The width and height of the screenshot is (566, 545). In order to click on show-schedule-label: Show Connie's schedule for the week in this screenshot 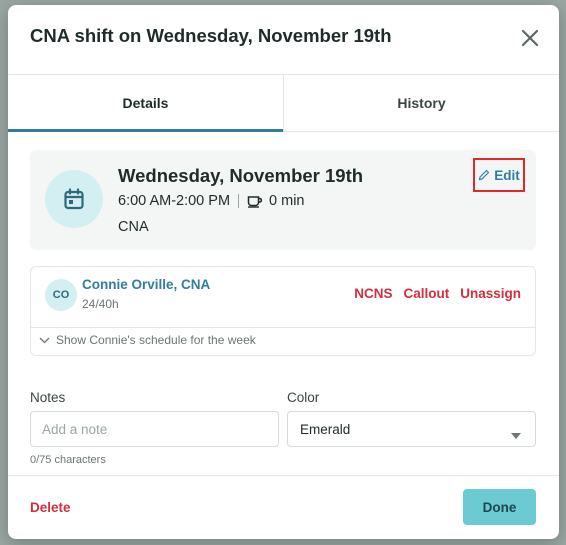, I will do `click(156, 340)`.